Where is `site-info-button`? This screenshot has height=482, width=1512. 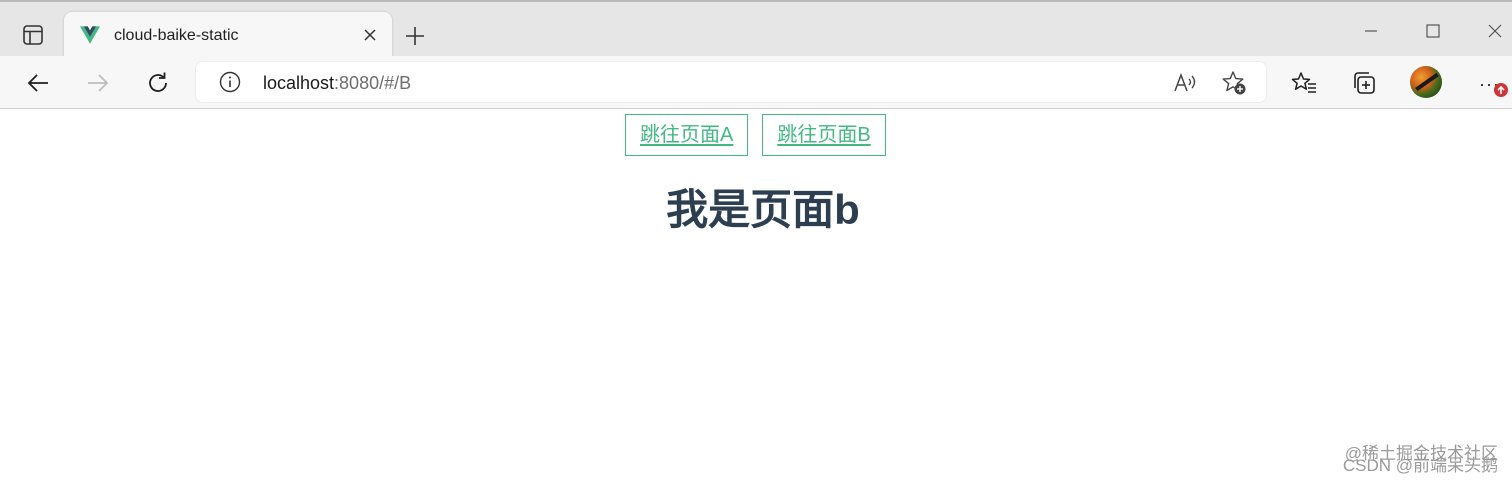 site-info-button is located at coordinates (230, 82).